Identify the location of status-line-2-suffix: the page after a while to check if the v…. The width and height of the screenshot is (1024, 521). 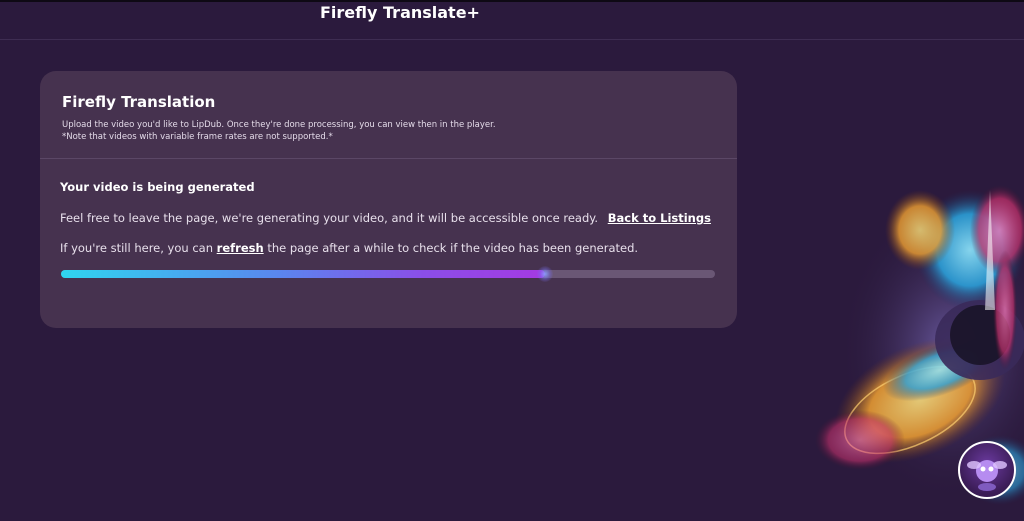
(453, 248).